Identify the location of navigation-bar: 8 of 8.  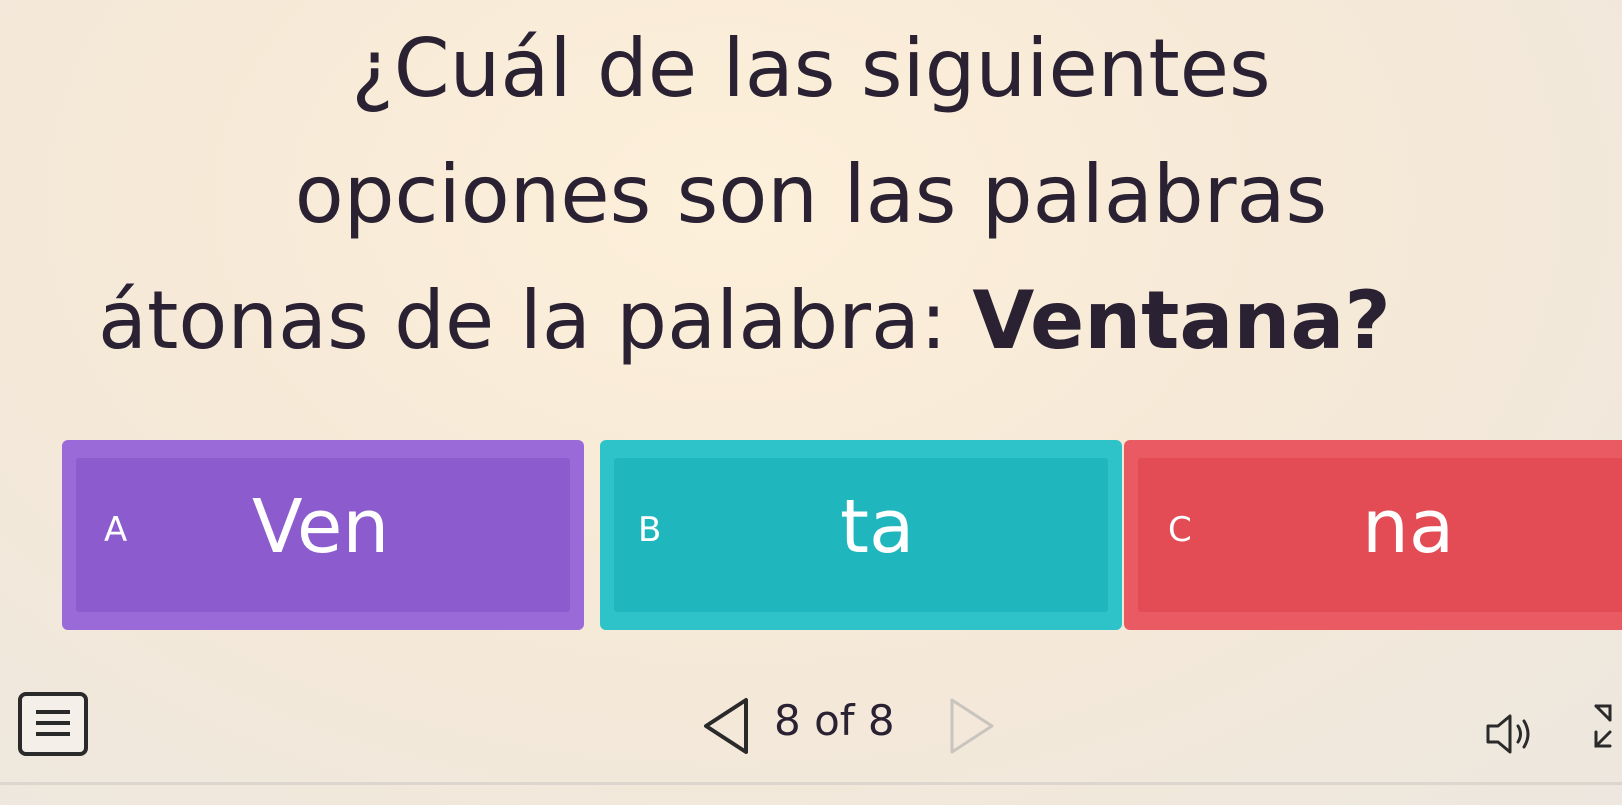
(811, 732).